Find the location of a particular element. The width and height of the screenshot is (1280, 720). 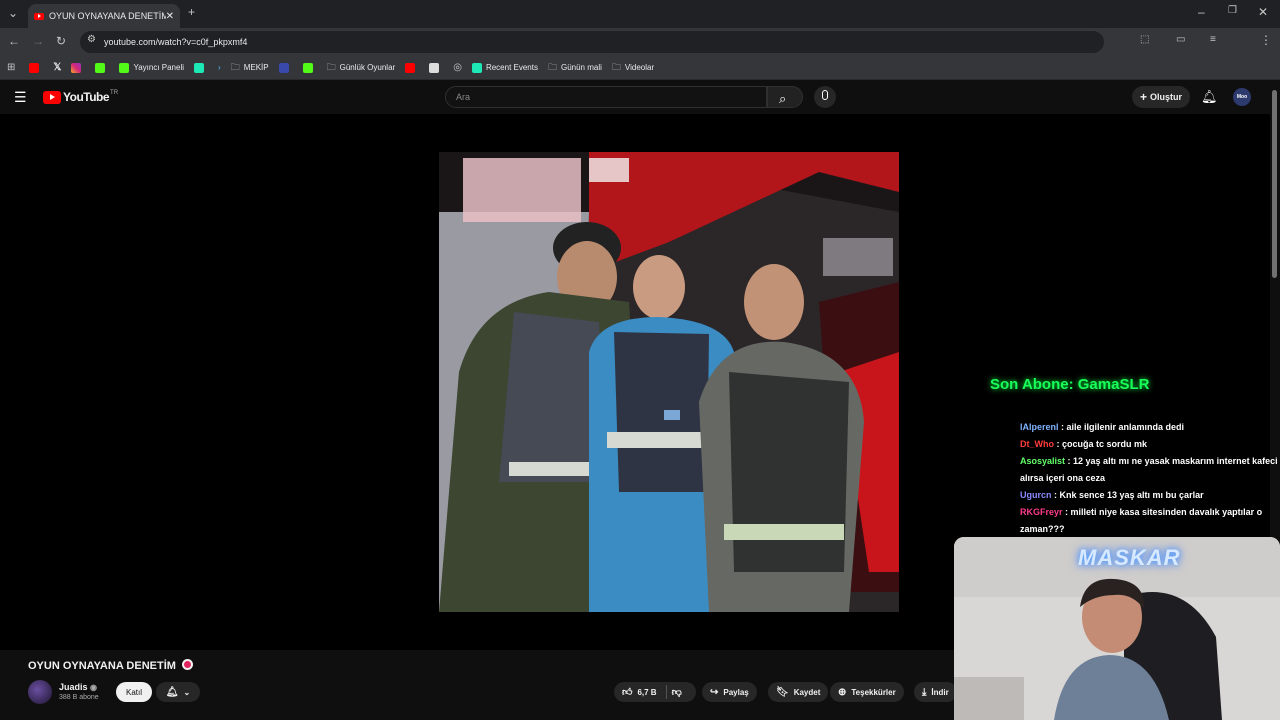

save-button: 🔖︎ Kaydet is located at coordinates (798, 692).